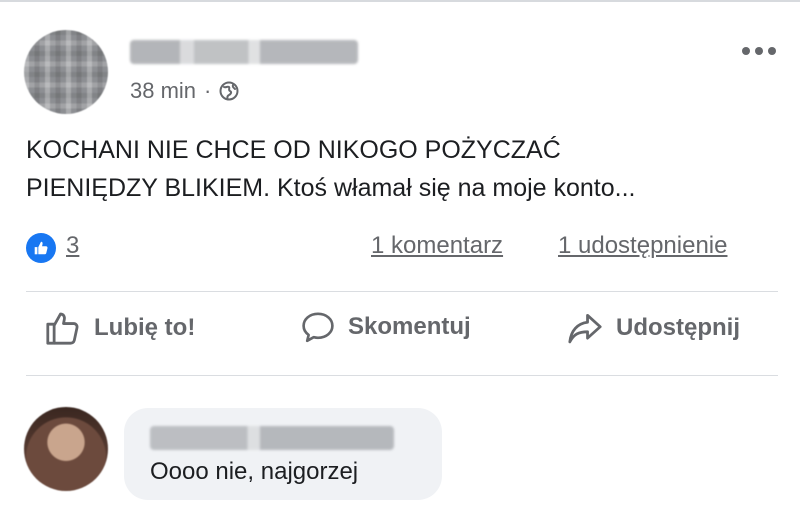 The width and height of the screenshot is (800, 521). Describe the element at coordinates (678, 327) in the screenshot. I see `share-button-label: Udostępnij` at that location.